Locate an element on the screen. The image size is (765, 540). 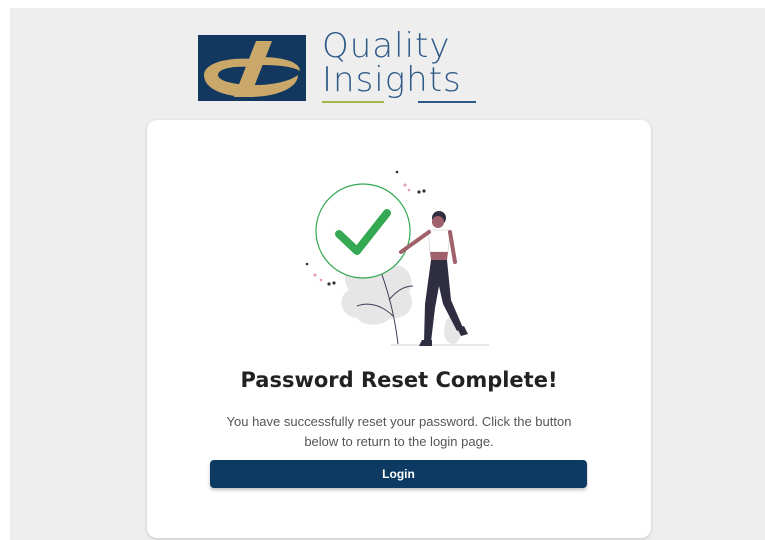
logo-text-insights: Insights is located at coordinates (392, 80).